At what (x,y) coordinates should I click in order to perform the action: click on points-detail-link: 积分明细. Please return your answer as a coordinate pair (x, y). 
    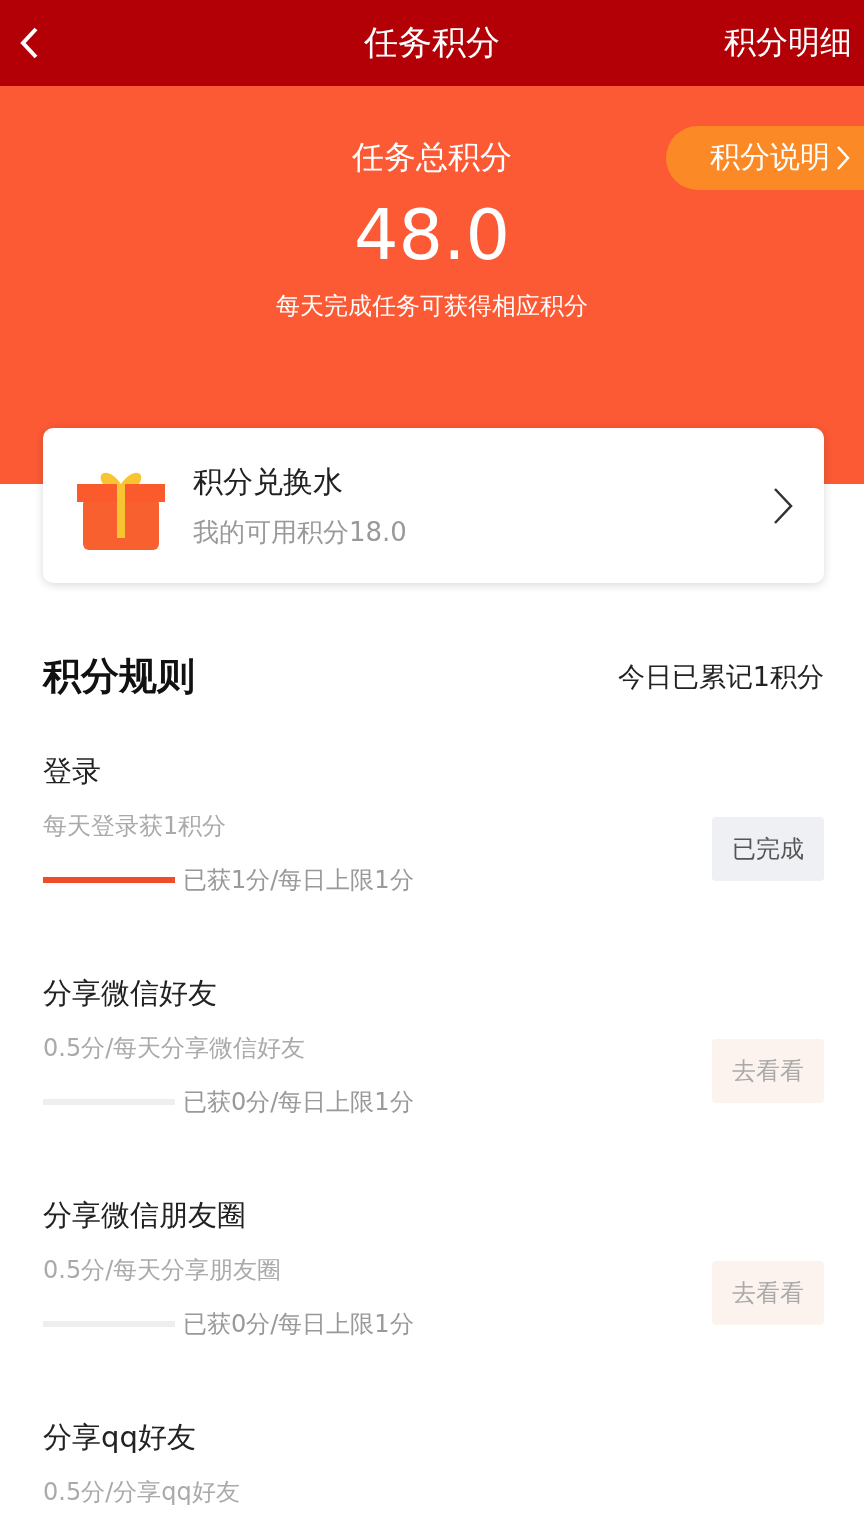
    Looking at the image, I should click on (788, 42).